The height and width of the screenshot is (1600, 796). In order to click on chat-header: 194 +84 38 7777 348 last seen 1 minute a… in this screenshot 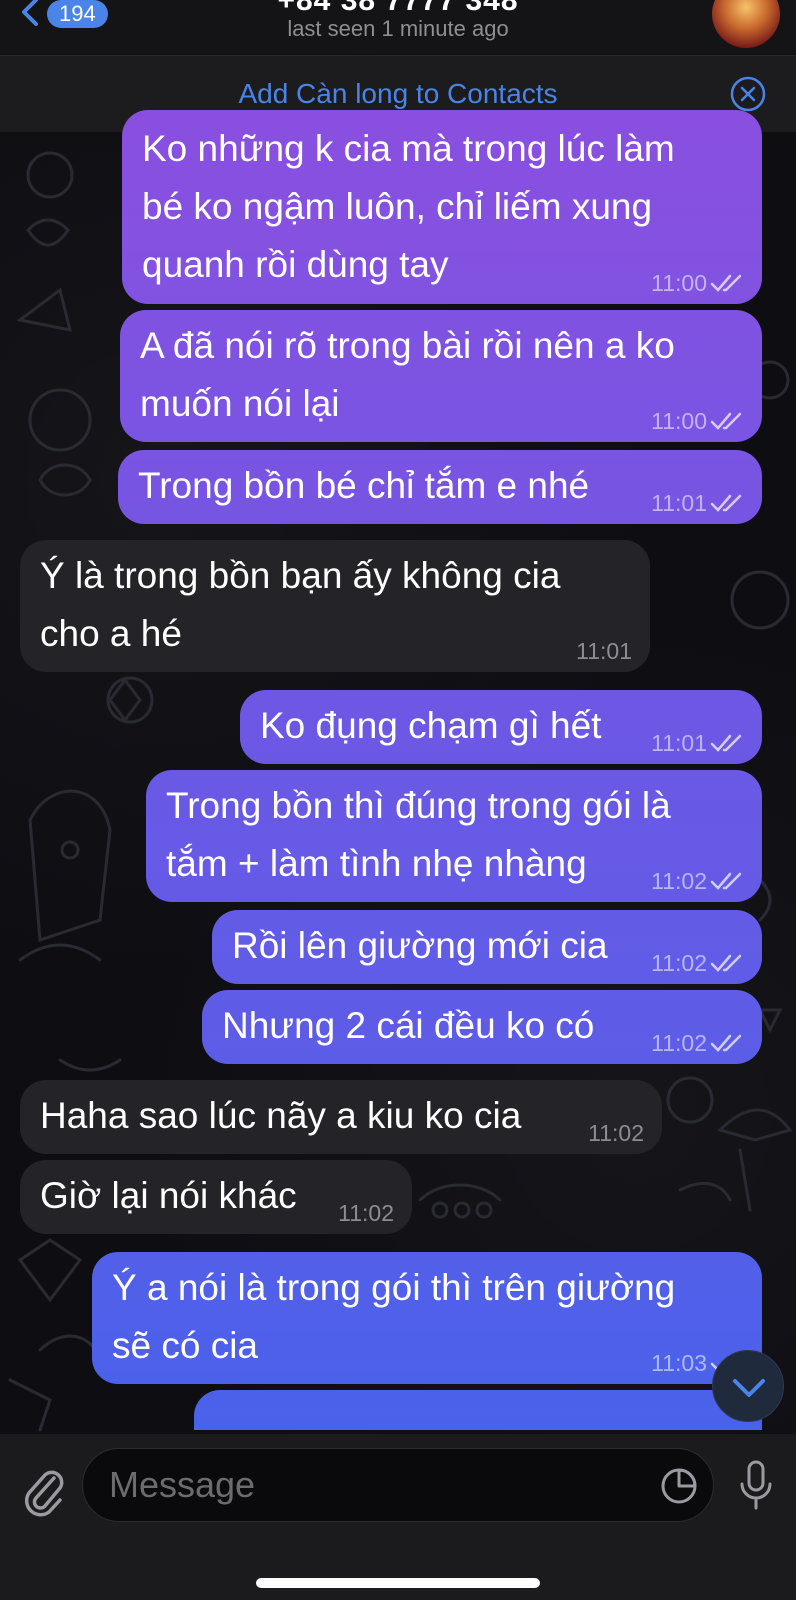, I will do `click(398, 27)`.